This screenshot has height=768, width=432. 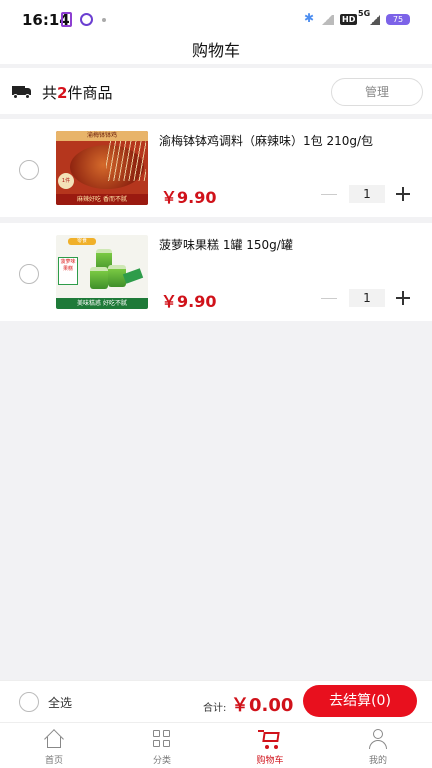 What do you see at coordinates (102, 168) in the screenshot?
I see `product-image: 渝梅钵钵鸡 1件 麻辣好吃 香而不腻` at bounding box center [102, 168].